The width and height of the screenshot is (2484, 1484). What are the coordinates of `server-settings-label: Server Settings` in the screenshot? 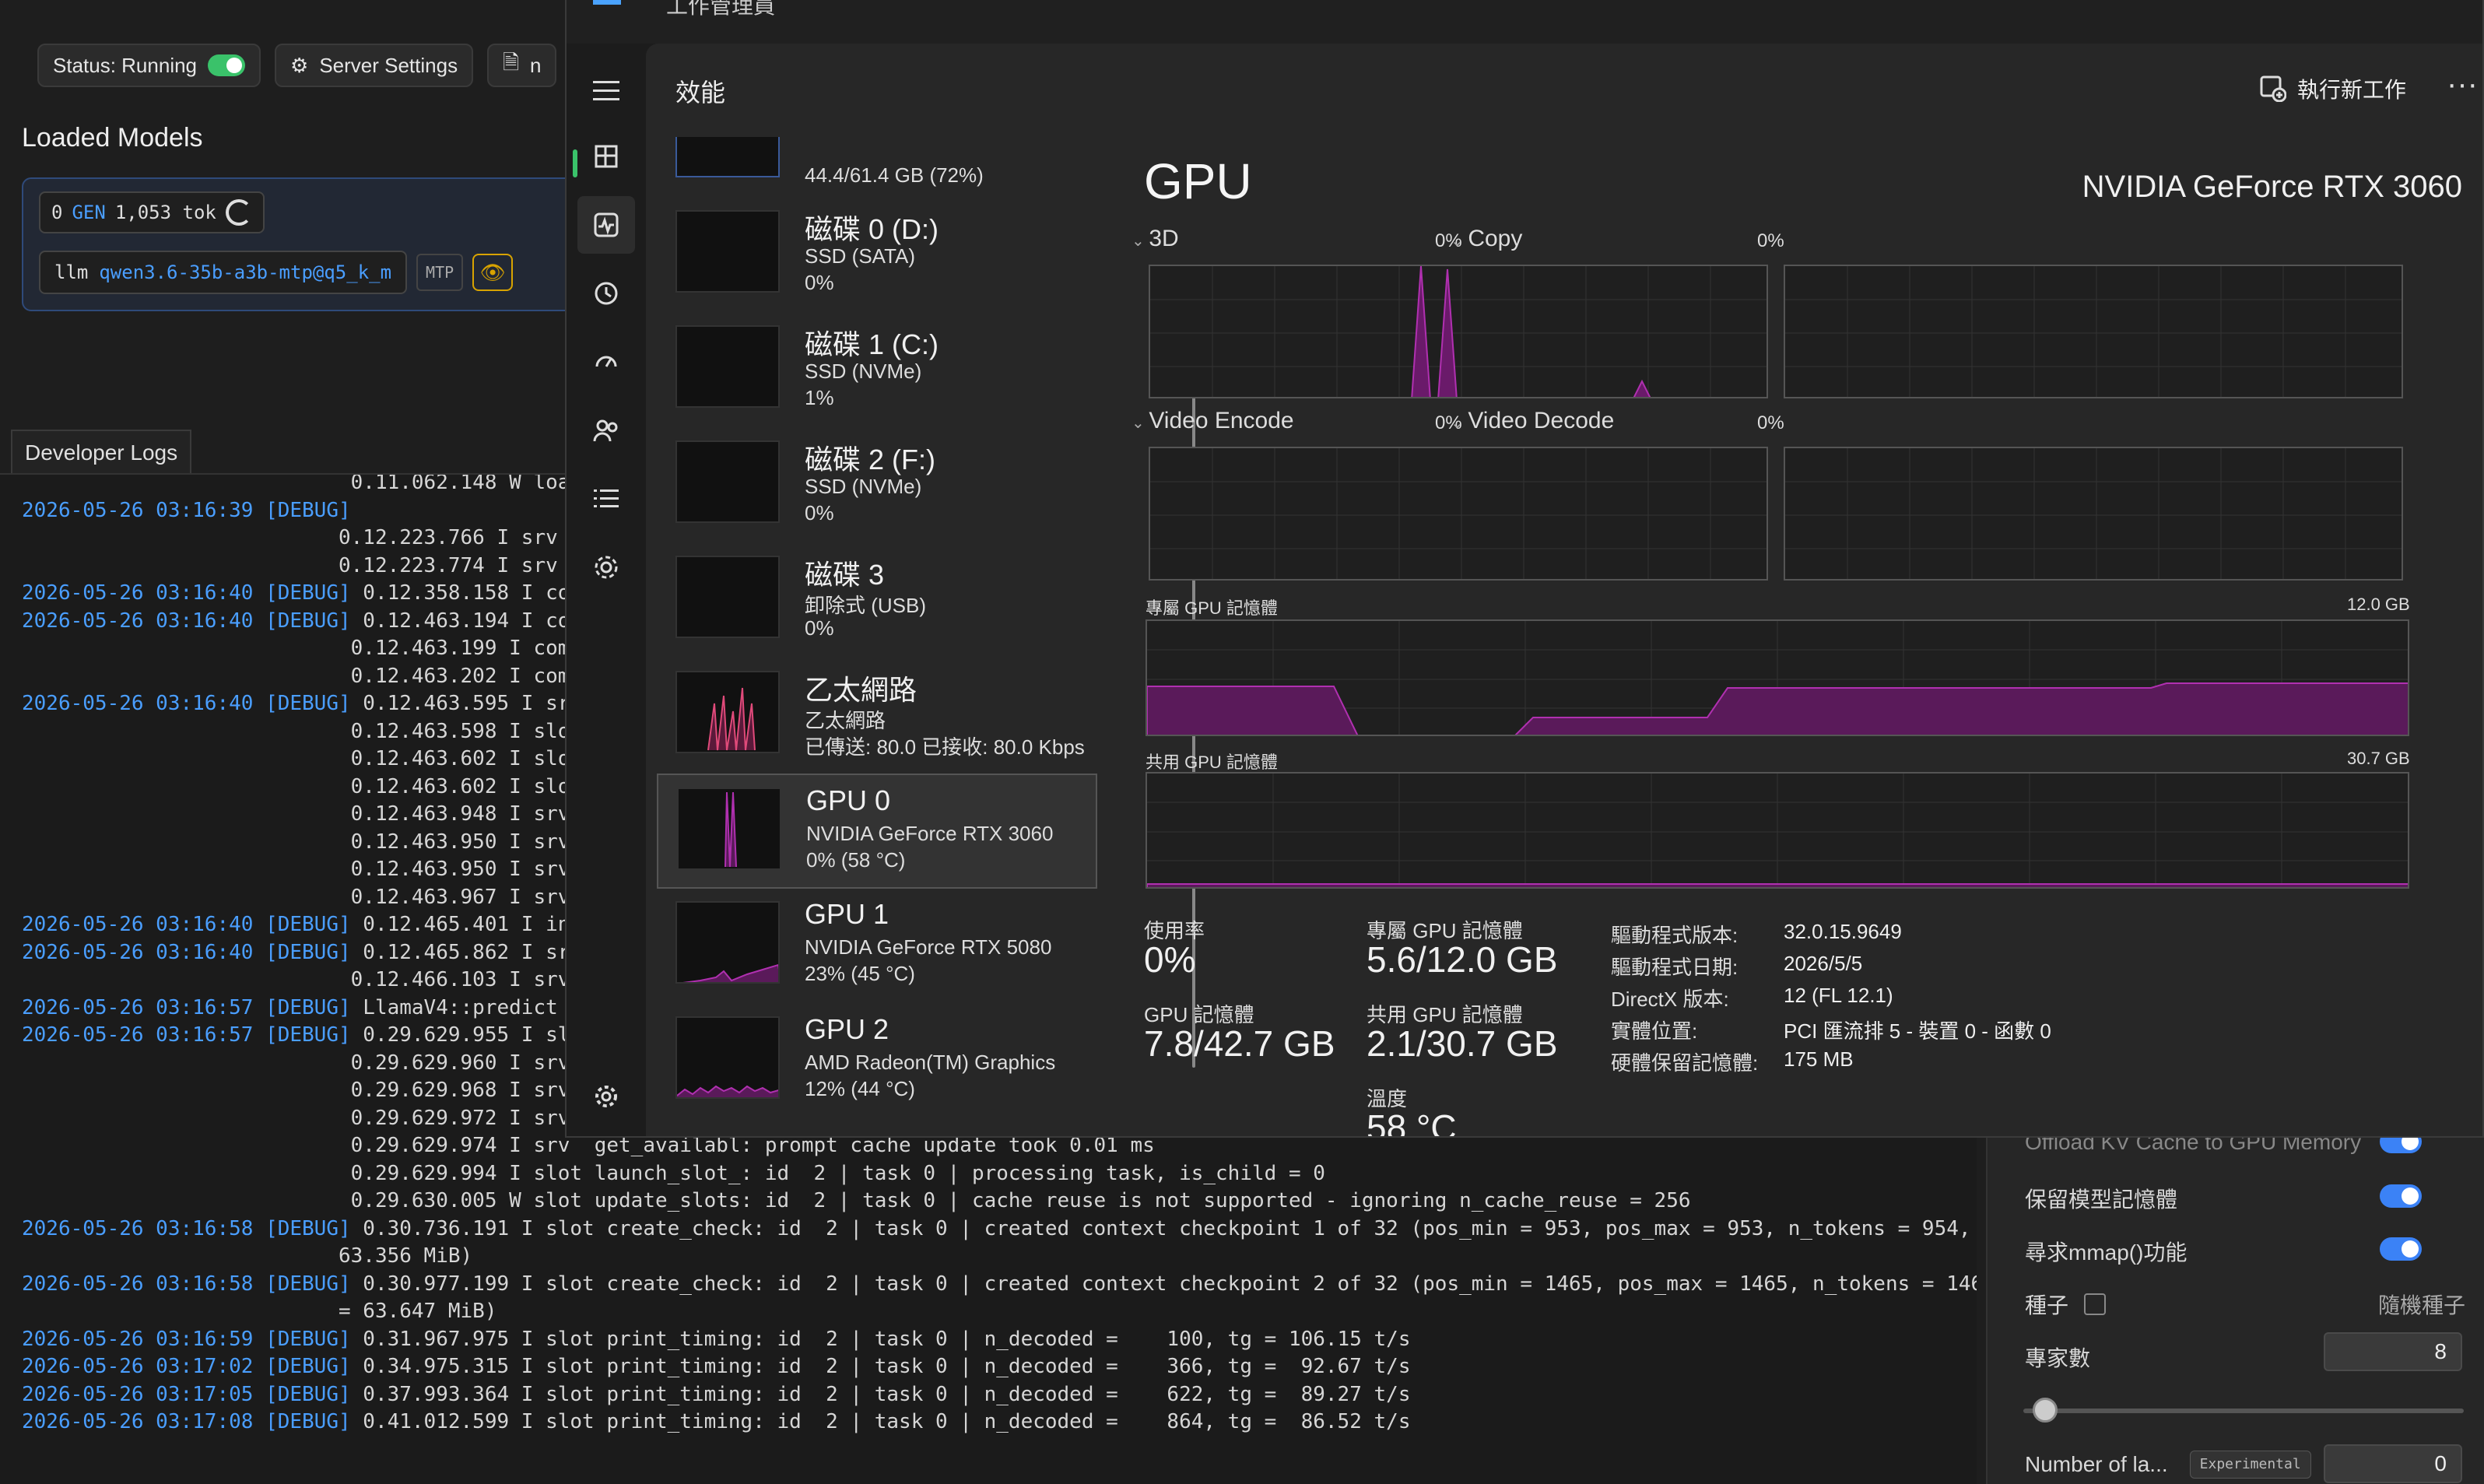 It's located at (388, 65).